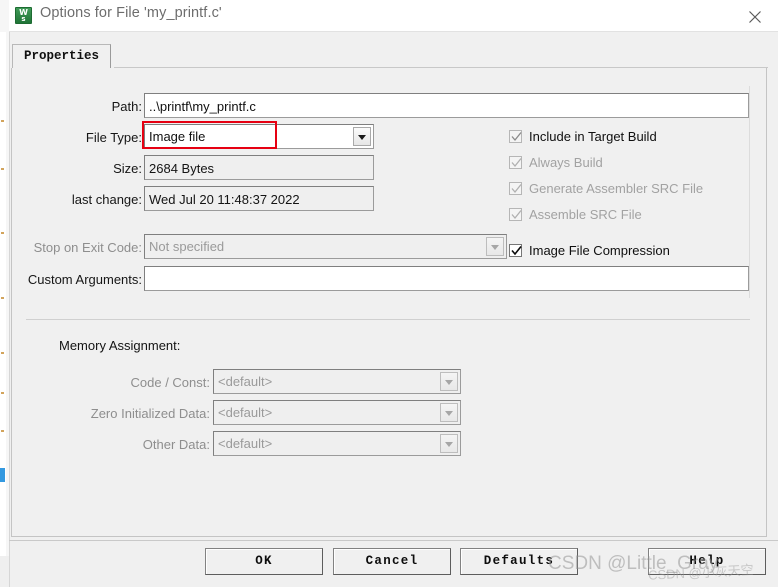 The height and width of the screenshot is (587, 778). I want to click on file-type-value: Image file, so click(177, 136).